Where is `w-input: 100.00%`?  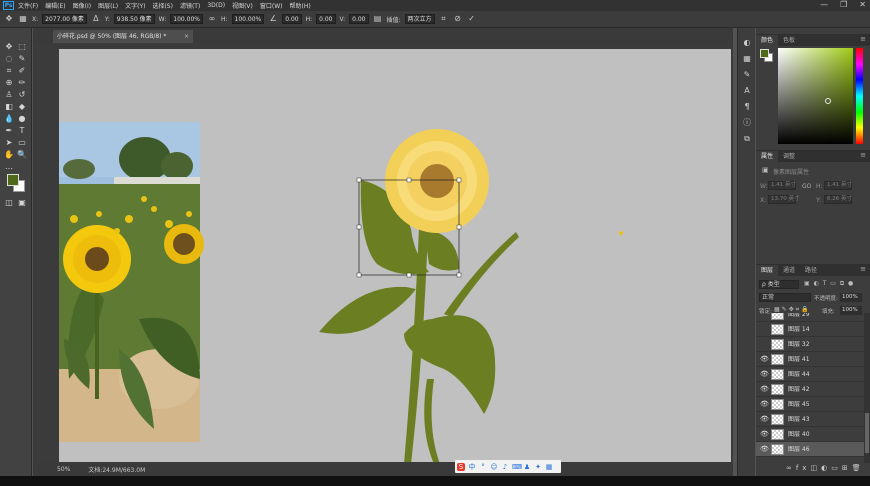
w-input: 100.00% is located at coordinates (186, 19).